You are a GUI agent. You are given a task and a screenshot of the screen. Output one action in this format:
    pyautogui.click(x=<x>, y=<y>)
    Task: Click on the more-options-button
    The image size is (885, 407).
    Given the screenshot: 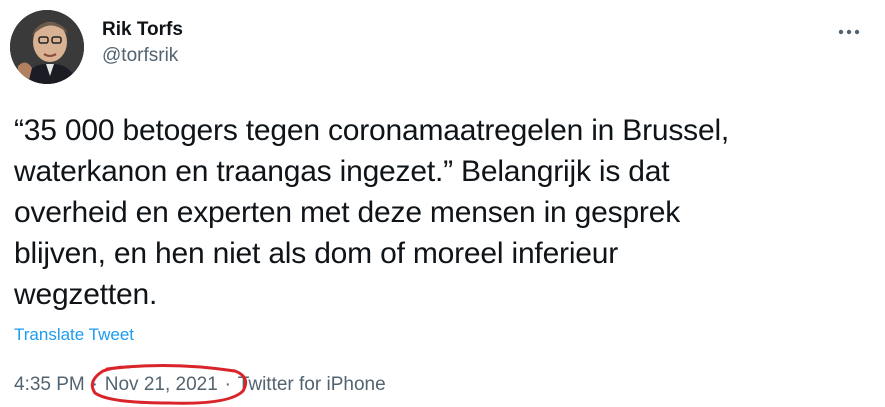 What is the action you would take?
    pyautogui.click(x=849, y=32)
    